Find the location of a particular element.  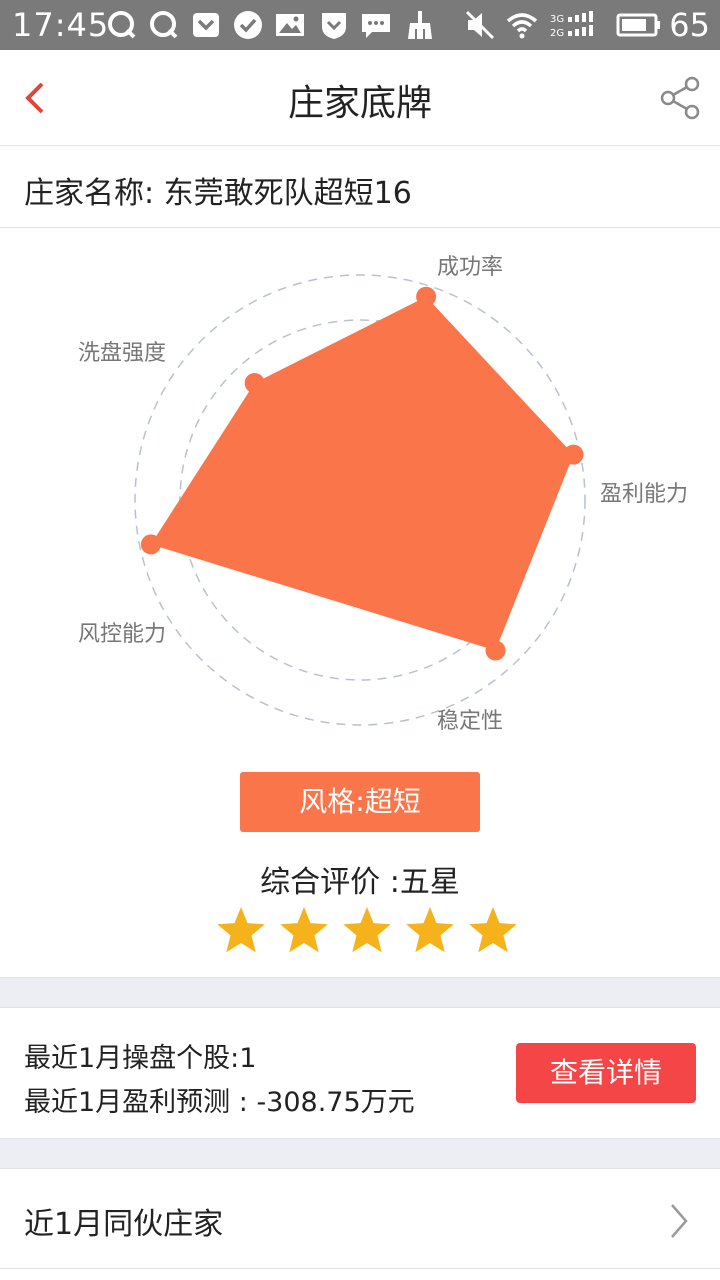

share-icon is located at coordinates (681, 98).